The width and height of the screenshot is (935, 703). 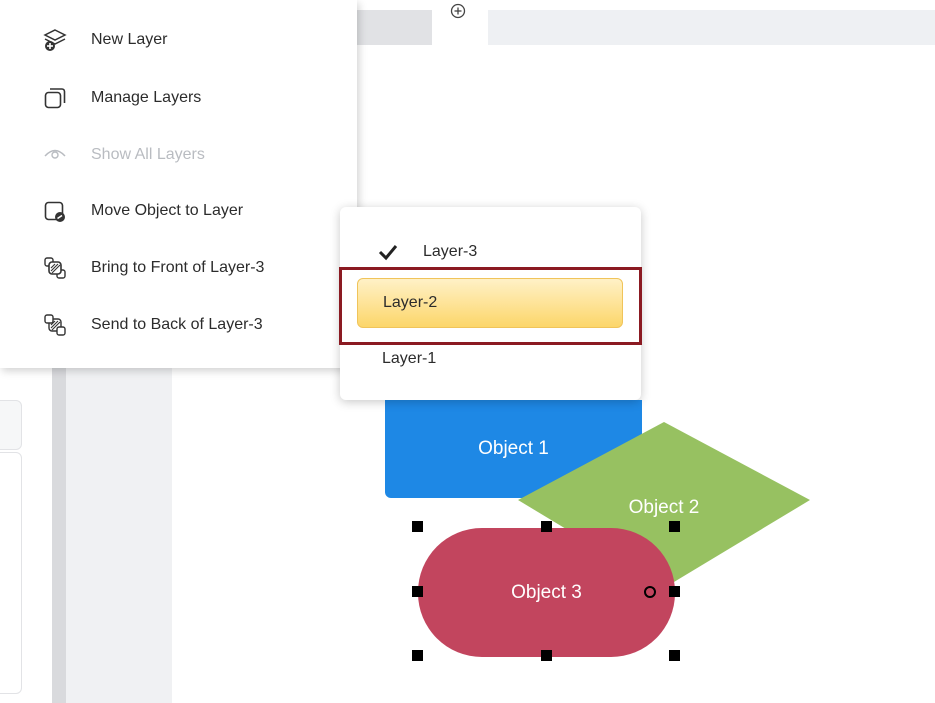 I want to click on tab-strip-background-right, so click(x=711, y=27).